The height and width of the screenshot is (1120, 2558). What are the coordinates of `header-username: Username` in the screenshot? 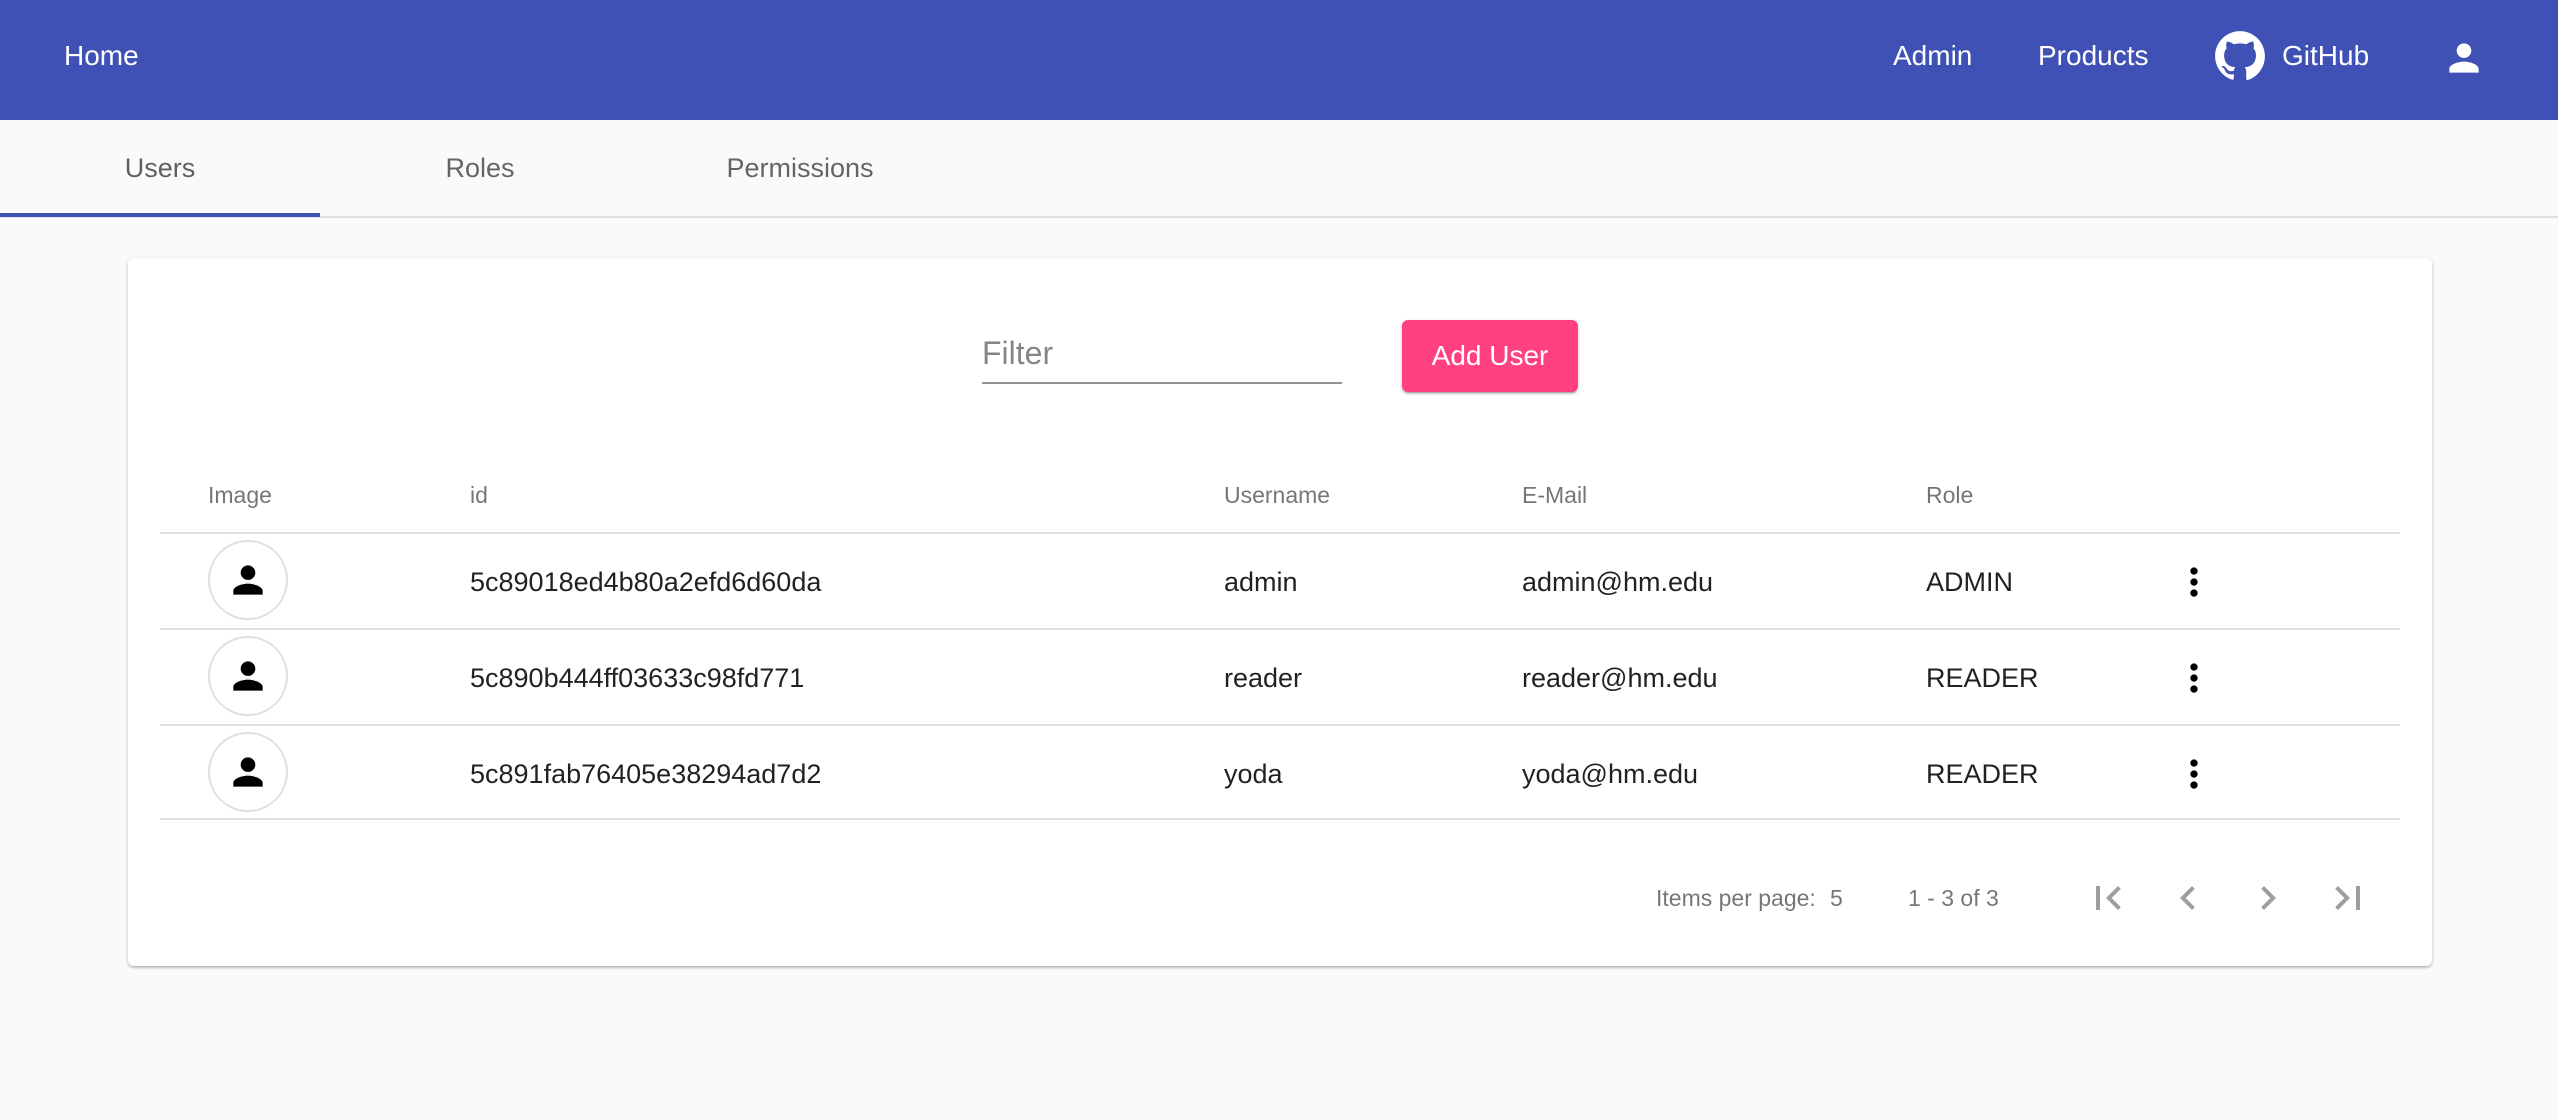 It's located at (1277, 495).